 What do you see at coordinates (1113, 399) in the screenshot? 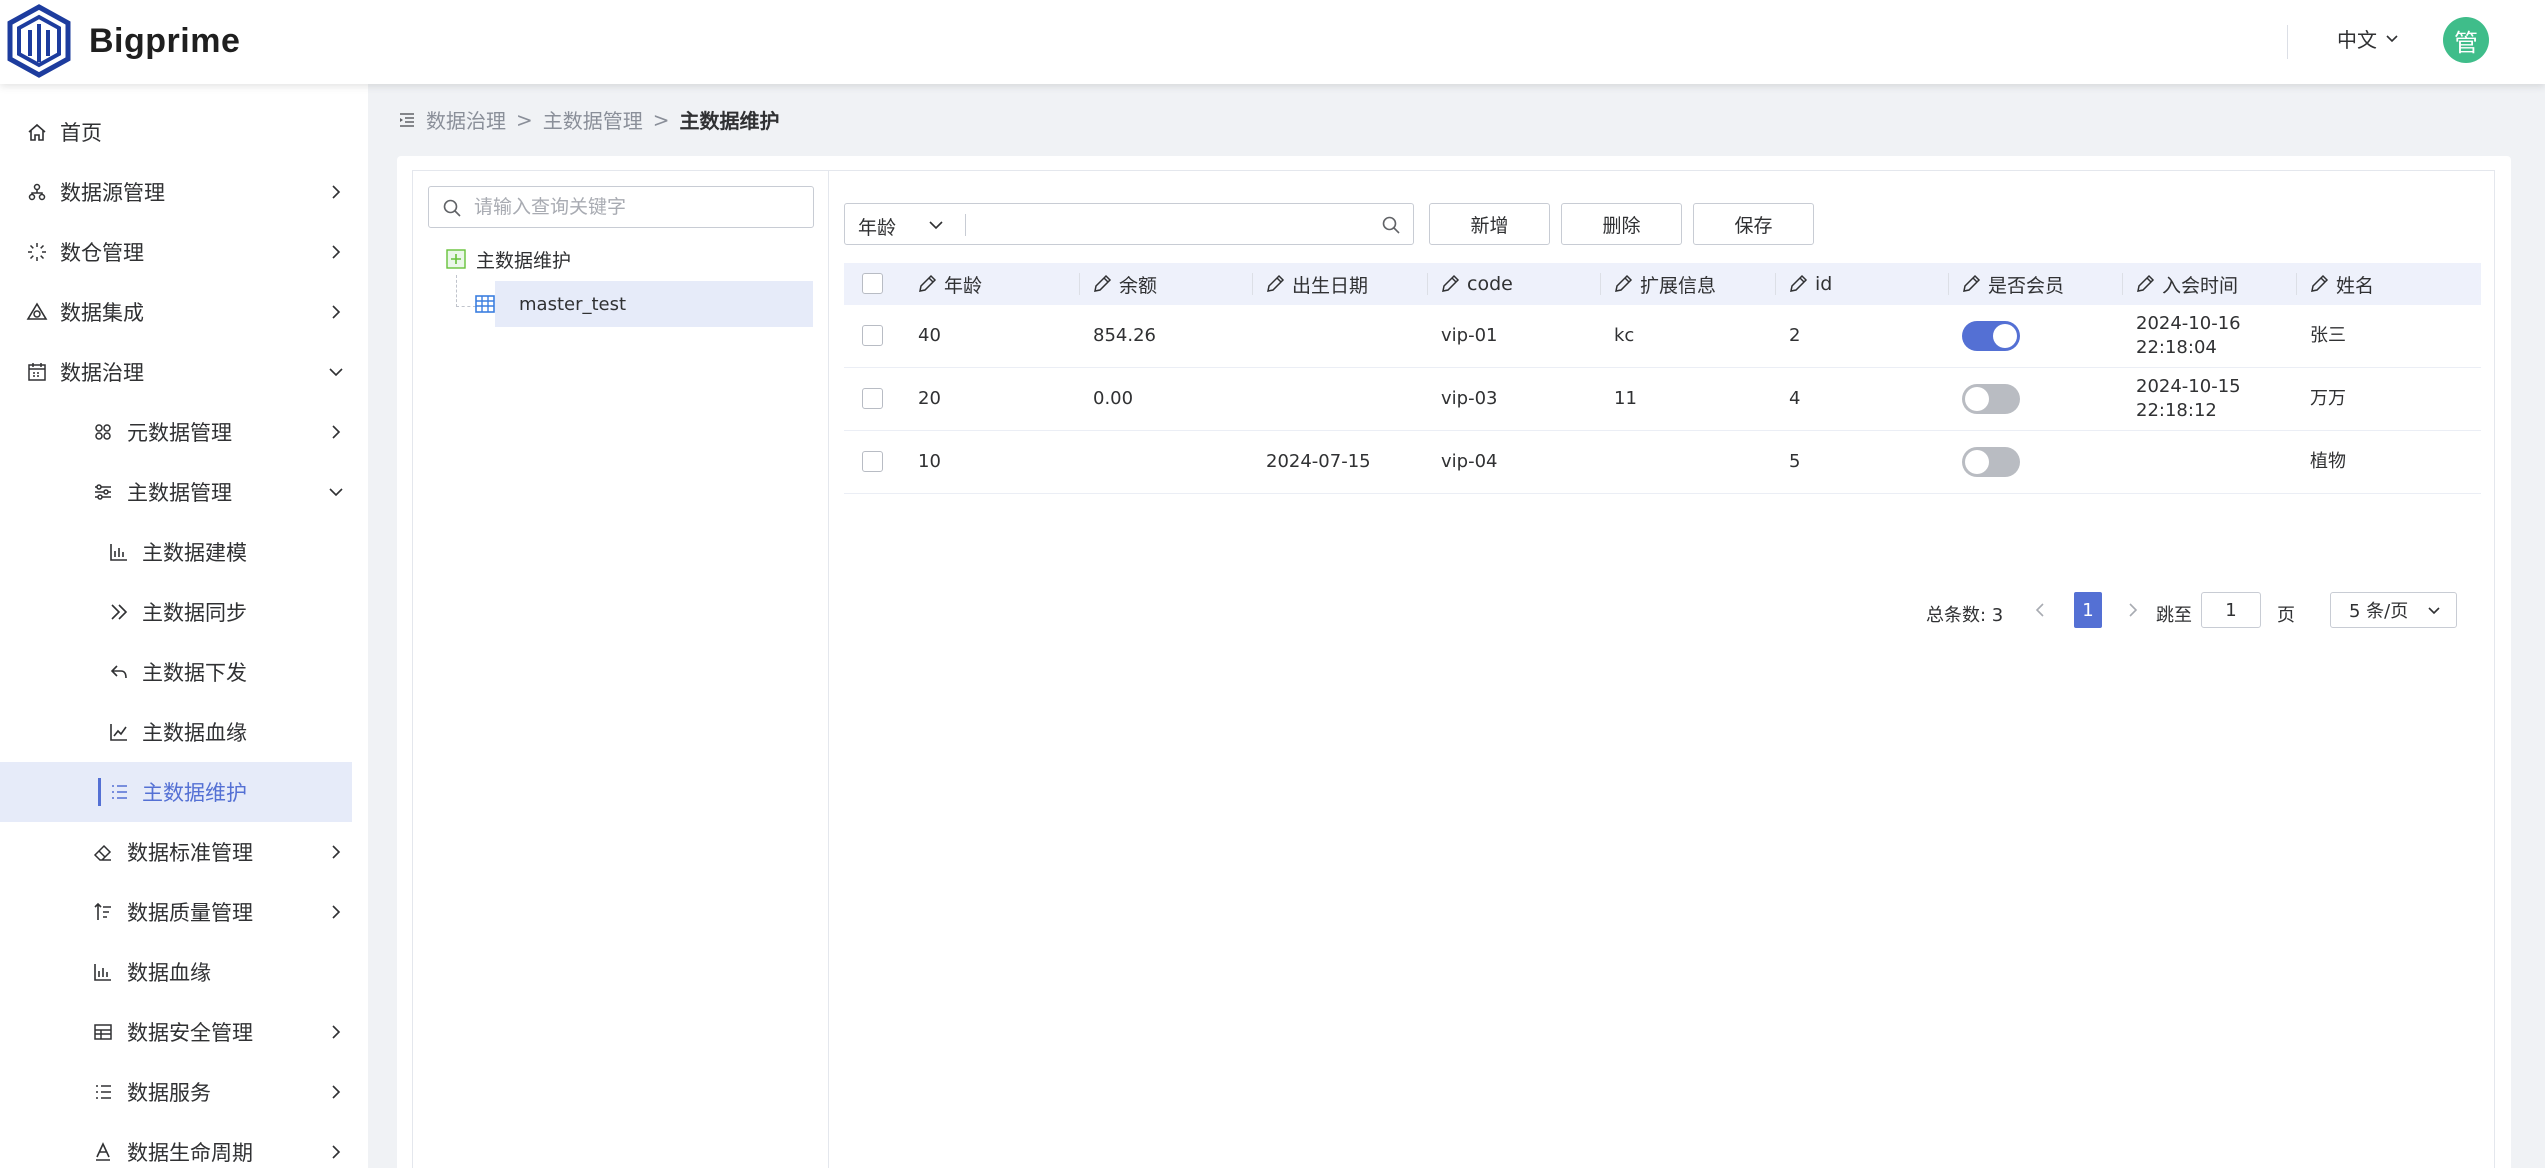
I see `table-cell-balance: 0.00` at bounding box center [1113, 399].